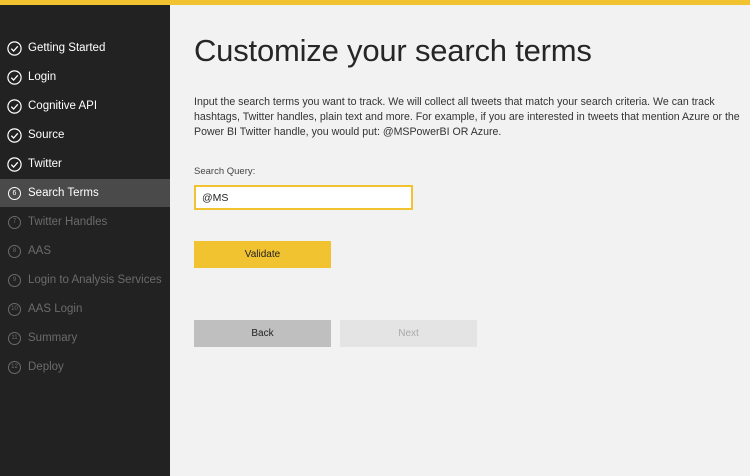  What do you see at coordinates (303, 197) in the screenshot?
I see `search-query-input` at bounding box center [303, 197].